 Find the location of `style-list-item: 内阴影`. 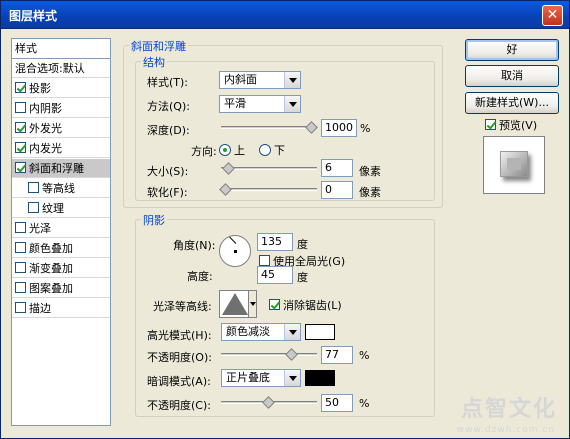

style-list-item: 内阴影 is located at coordinates (61, 108).